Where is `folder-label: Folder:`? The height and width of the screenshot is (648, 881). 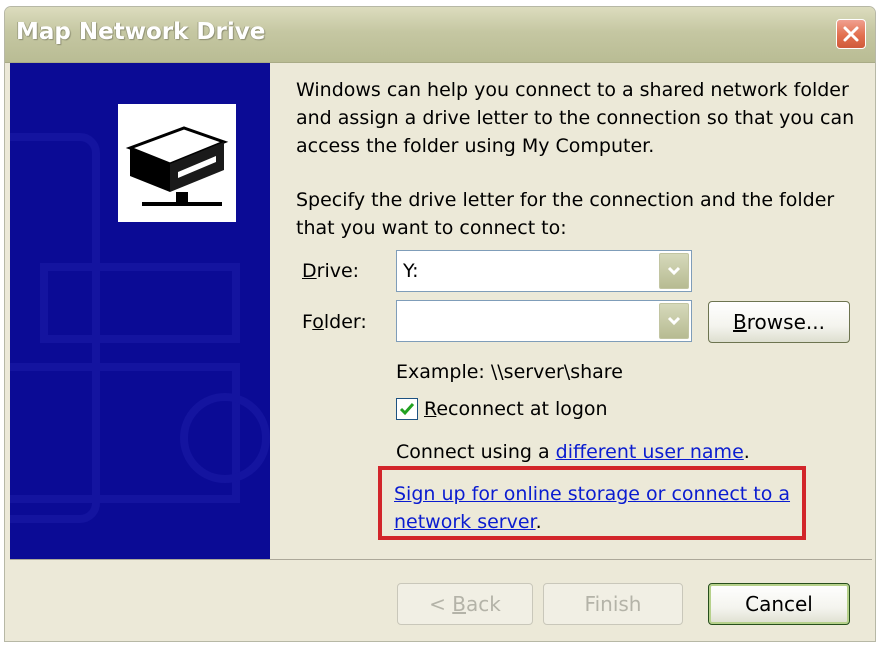 folder-label: Folder: is located at coordinates (334, 322).